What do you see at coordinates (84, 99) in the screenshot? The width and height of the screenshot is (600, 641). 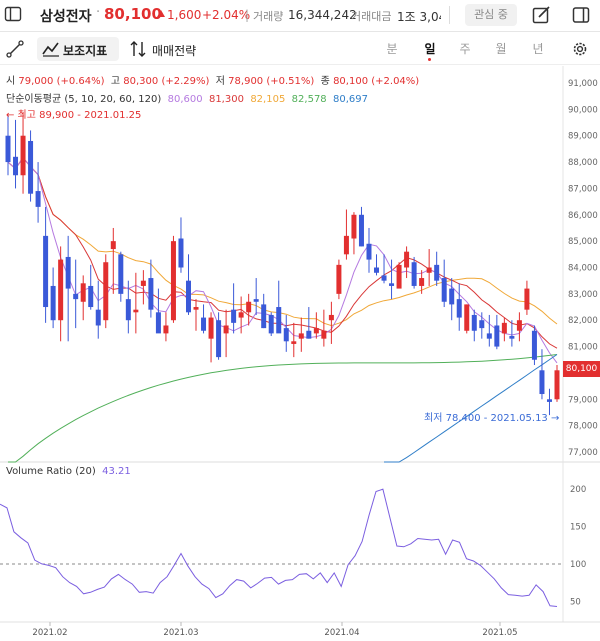 I see `ma-label: 단순이동평균 (5, 10, 20, 60, 120)` at bounding box center [84, 99].